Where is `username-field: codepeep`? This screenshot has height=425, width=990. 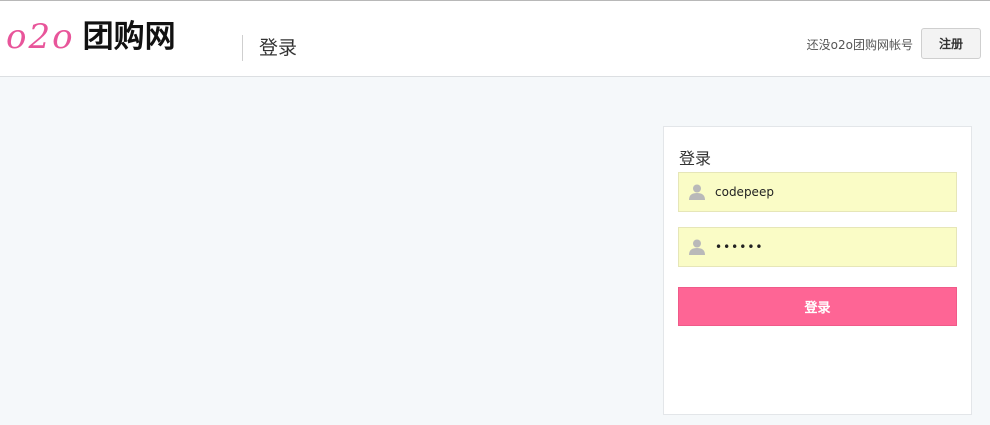
username-field: codepeep is located at coordinates (817, 192).